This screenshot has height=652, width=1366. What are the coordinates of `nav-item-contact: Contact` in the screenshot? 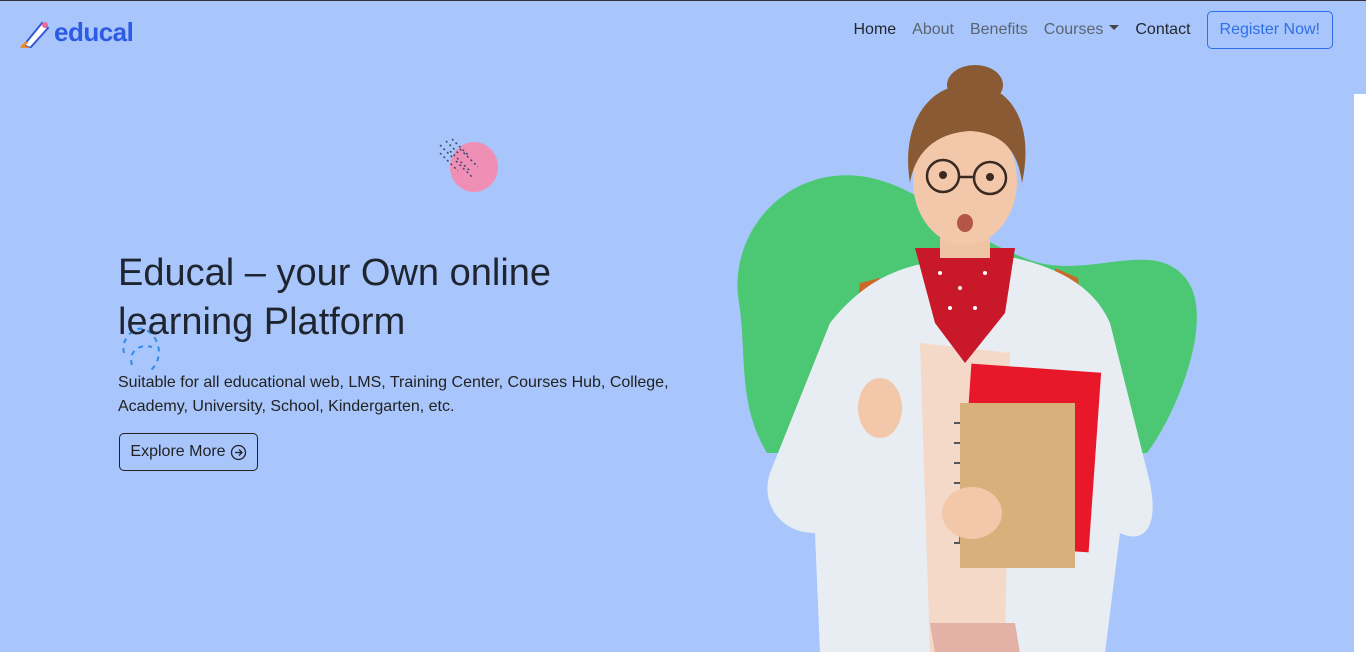 It's located at (1162, 30).